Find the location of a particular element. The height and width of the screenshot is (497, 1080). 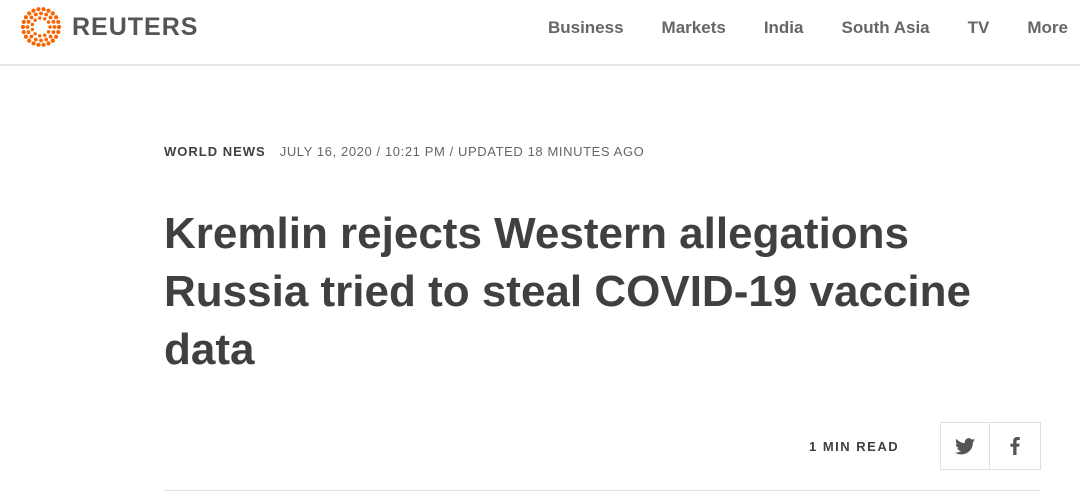

nav-item-markets: Markets is located at coordinates (694, 28).